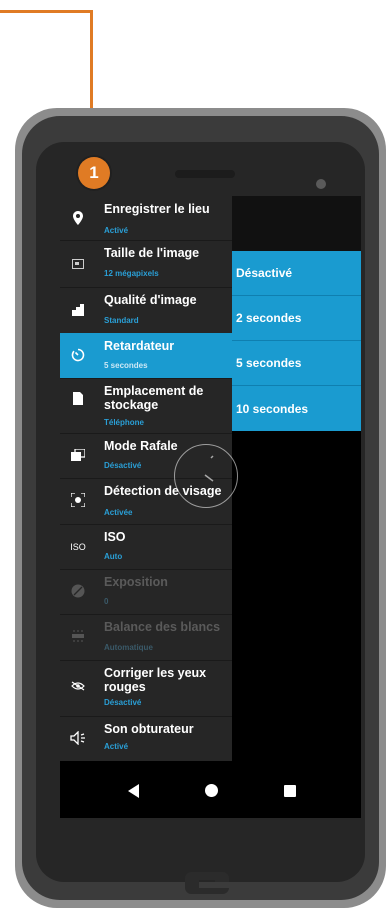 The height and width of the screenshot is (912, 389). Describe the element at coordinates (162, 627) in the screenshot. I see `menu-item-title: Balance des blancs` at that location.